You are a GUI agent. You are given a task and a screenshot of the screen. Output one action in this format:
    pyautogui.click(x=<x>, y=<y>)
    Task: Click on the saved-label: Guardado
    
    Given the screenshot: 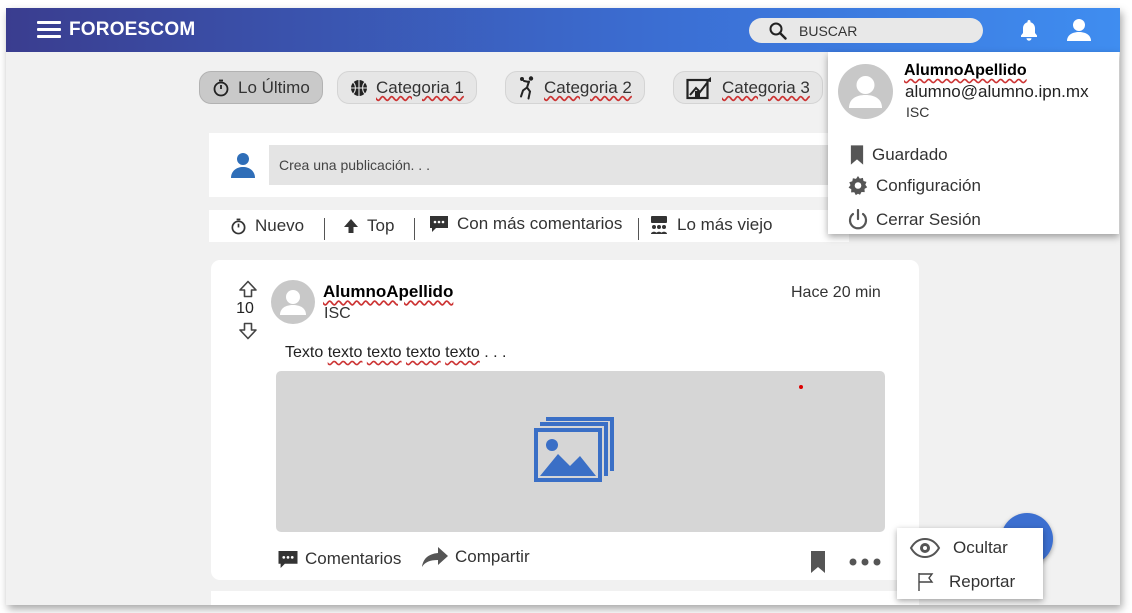 What is the action you would take?
    pyautogui.click(x=910, y=154)
    